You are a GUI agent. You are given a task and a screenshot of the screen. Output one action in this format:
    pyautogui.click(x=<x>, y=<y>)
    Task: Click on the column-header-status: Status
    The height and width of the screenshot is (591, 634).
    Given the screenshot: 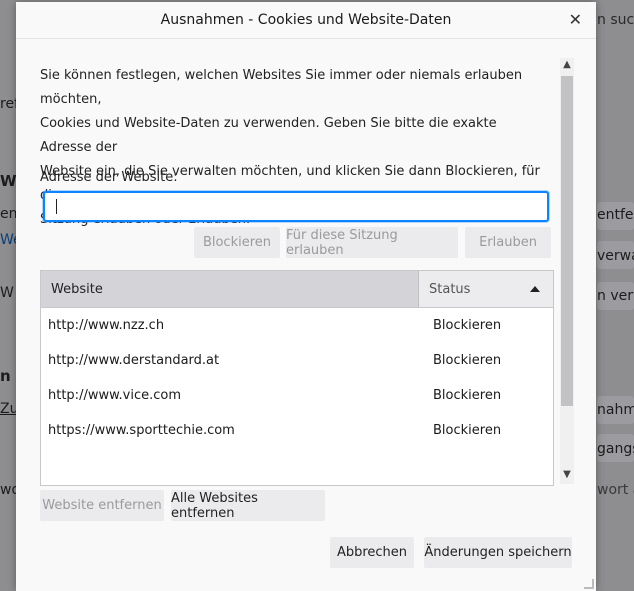 What is the action you would take?
    pyautogui.click(x=449, y=289)
    